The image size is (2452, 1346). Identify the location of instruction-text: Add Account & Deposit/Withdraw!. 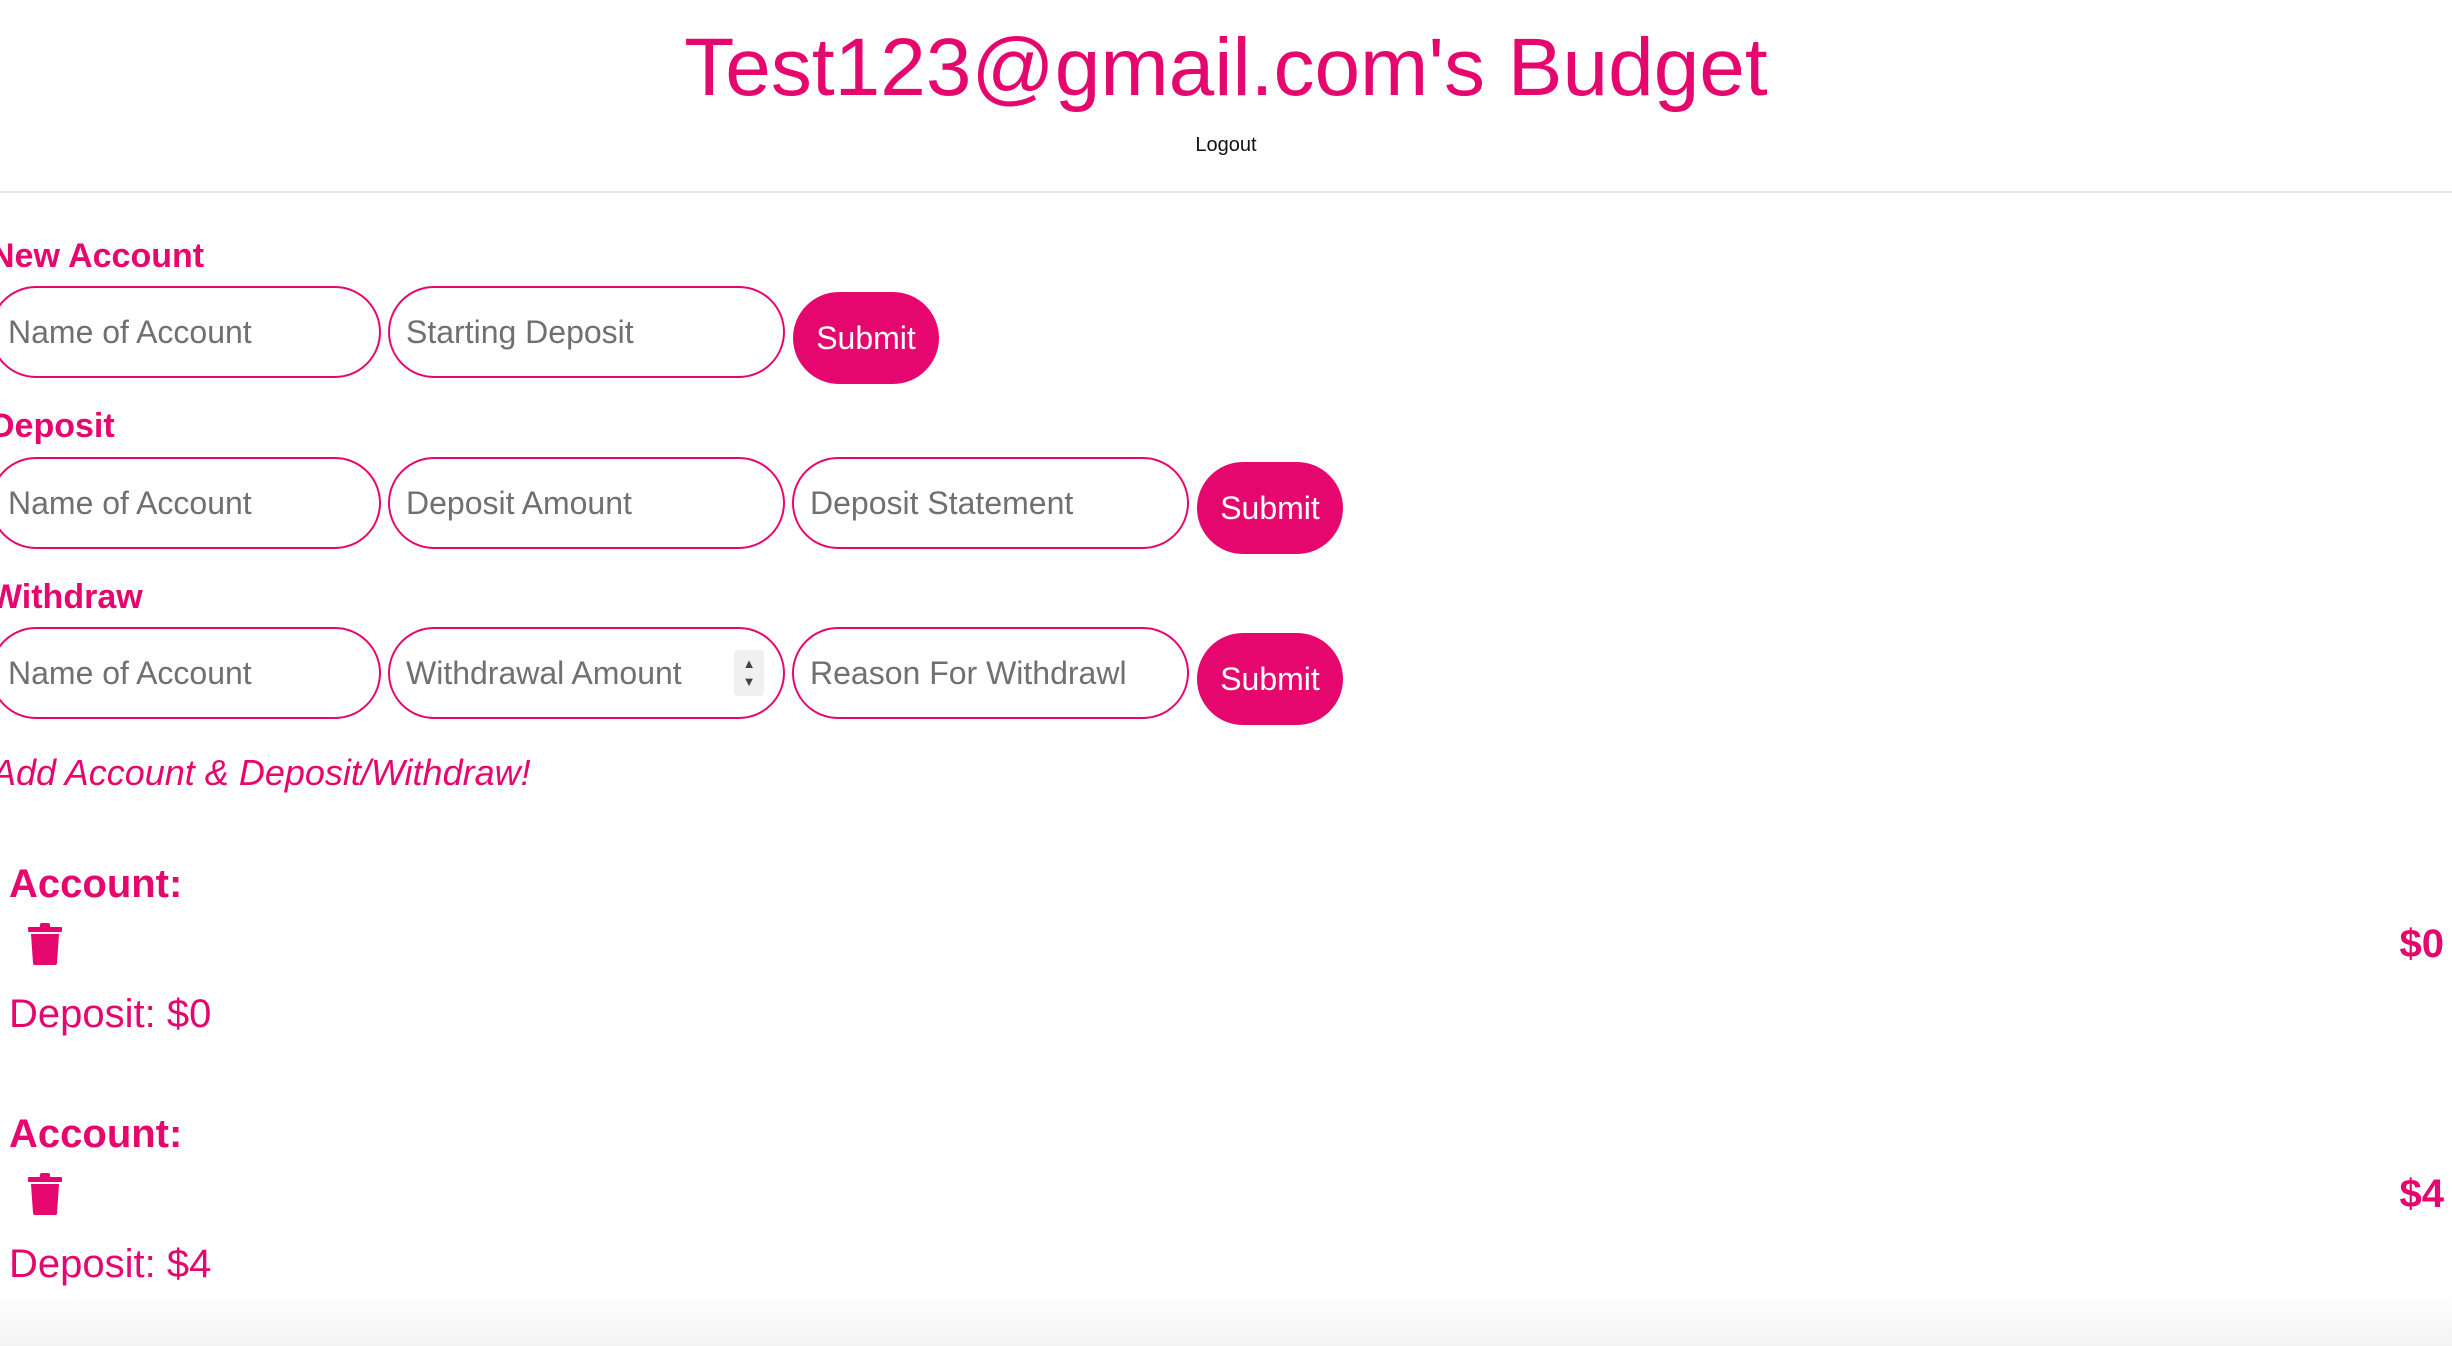
(265, 772).